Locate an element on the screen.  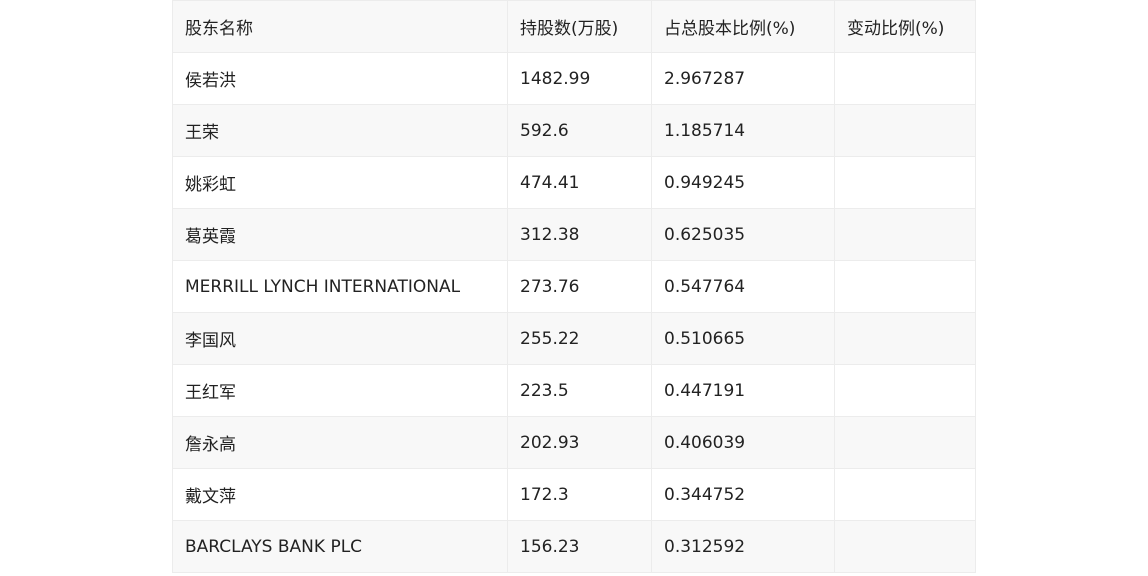
header-share-ratio: 占总股本比例(%) is located at coordinates (743, 26).